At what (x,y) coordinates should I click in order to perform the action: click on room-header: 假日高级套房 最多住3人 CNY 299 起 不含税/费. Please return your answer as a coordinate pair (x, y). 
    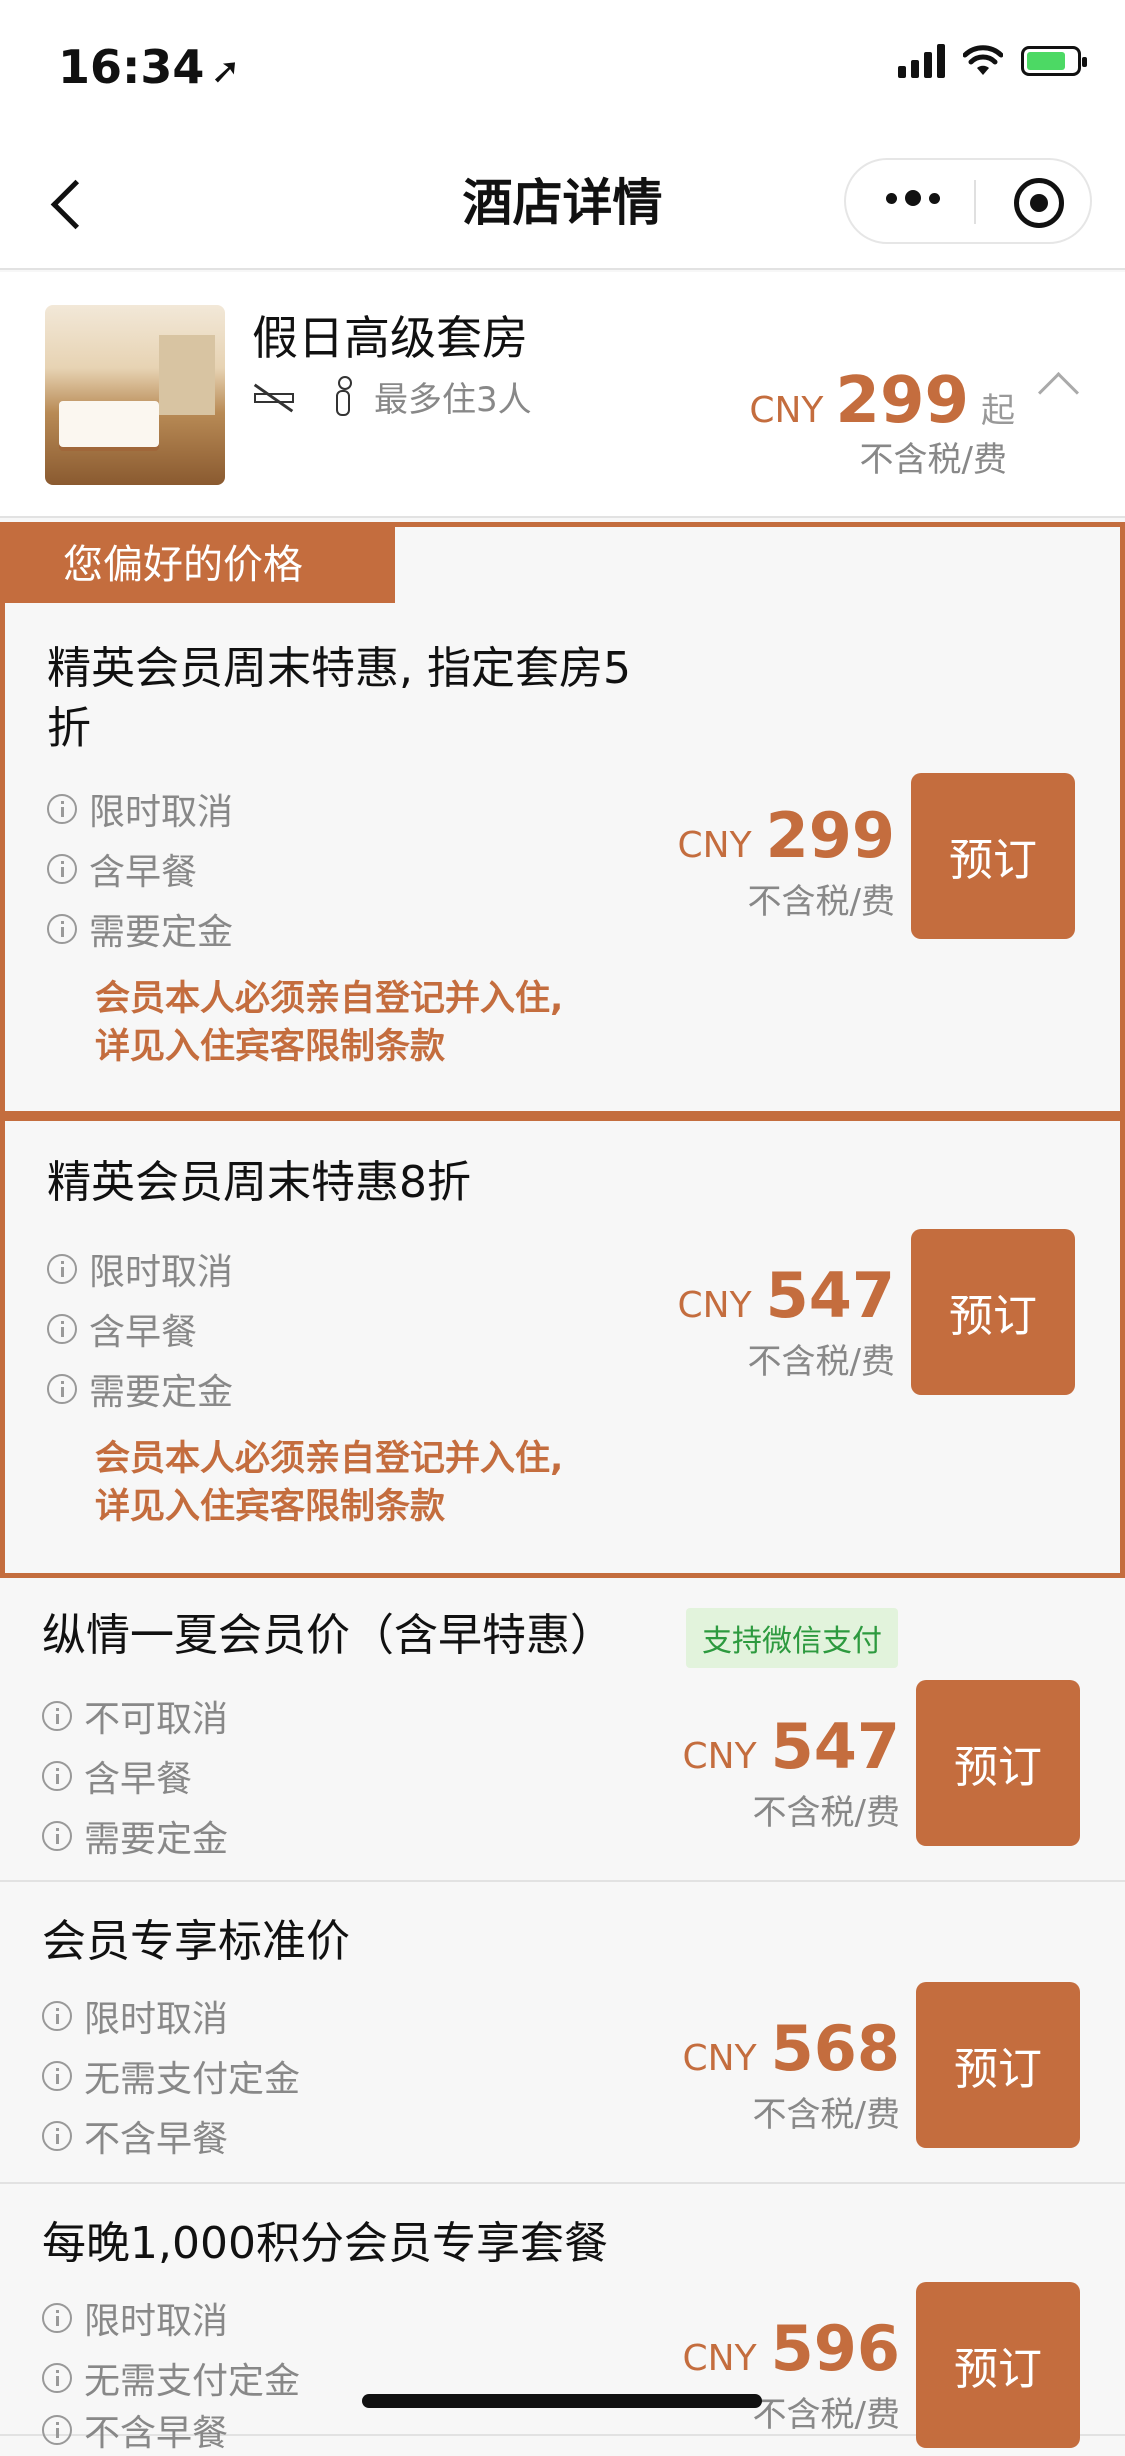
    Looking at the image, I should click on (562, 395).